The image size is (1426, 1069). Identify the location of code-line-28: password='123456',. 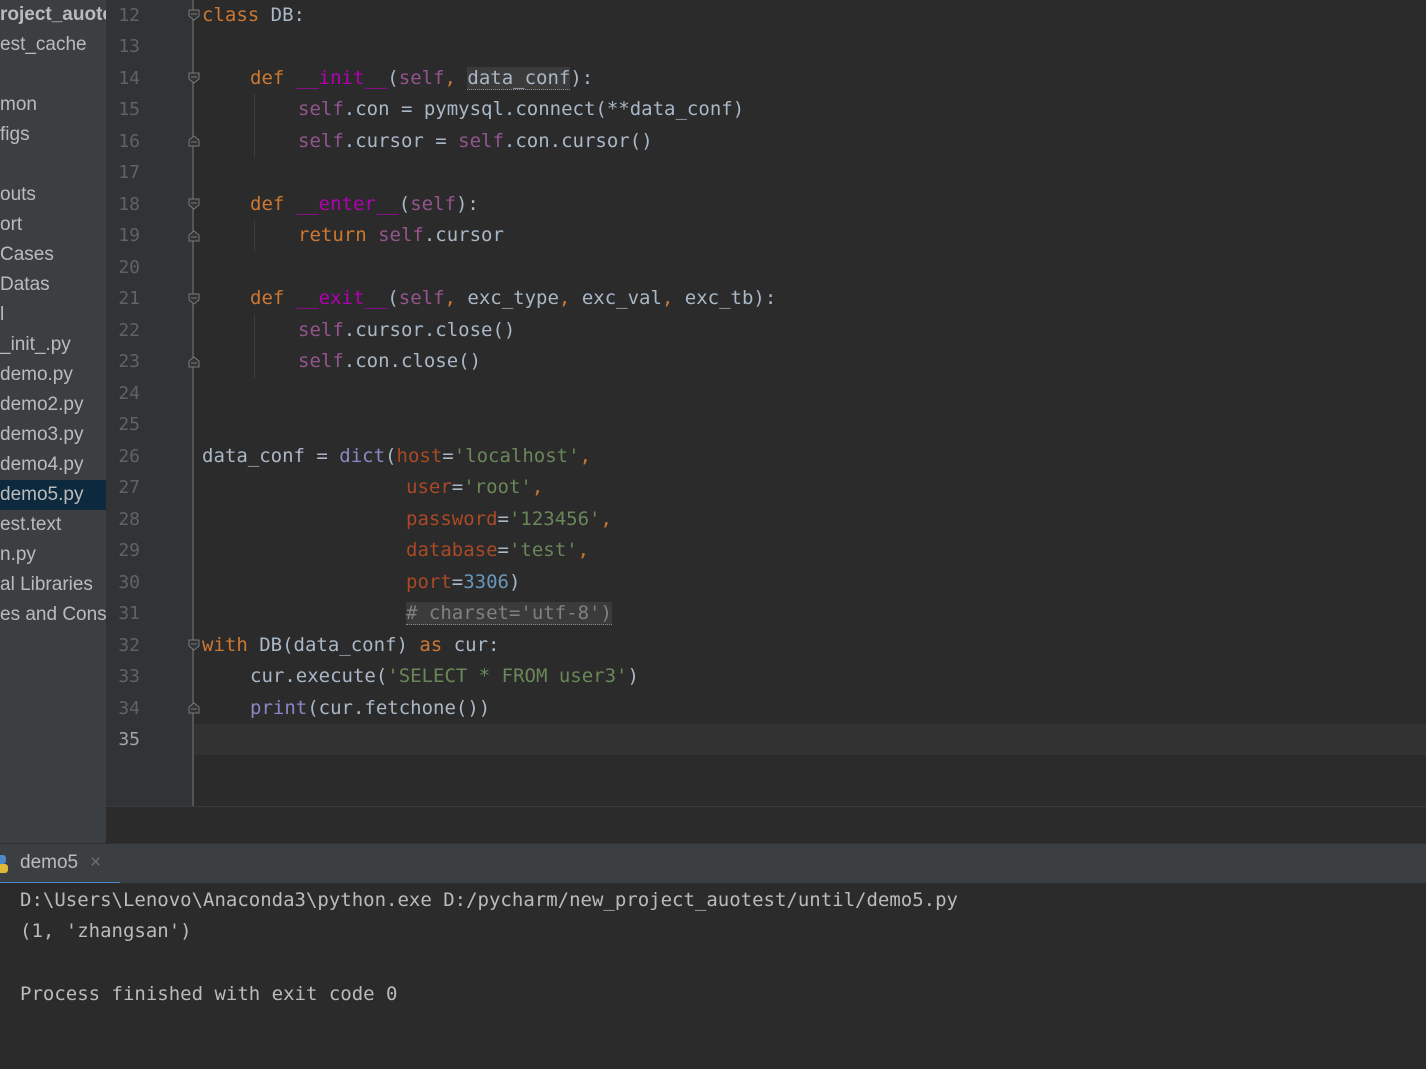
(509, 519).